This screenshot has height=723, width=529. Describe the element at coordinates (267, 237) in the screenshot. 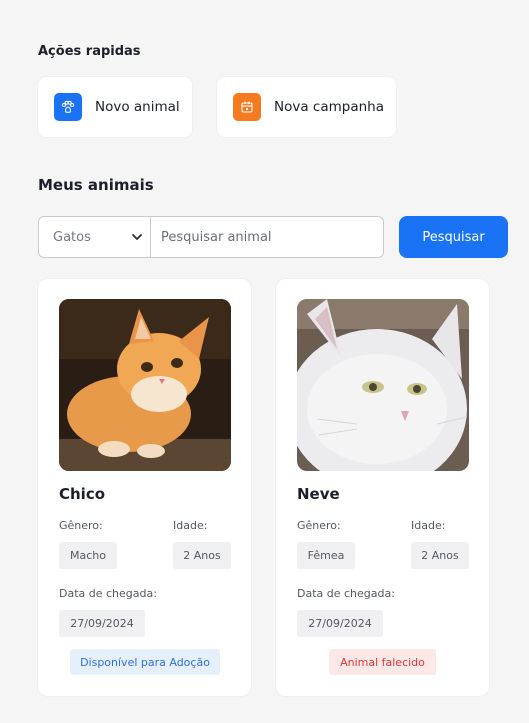

I see `animal-search-input` at that location.